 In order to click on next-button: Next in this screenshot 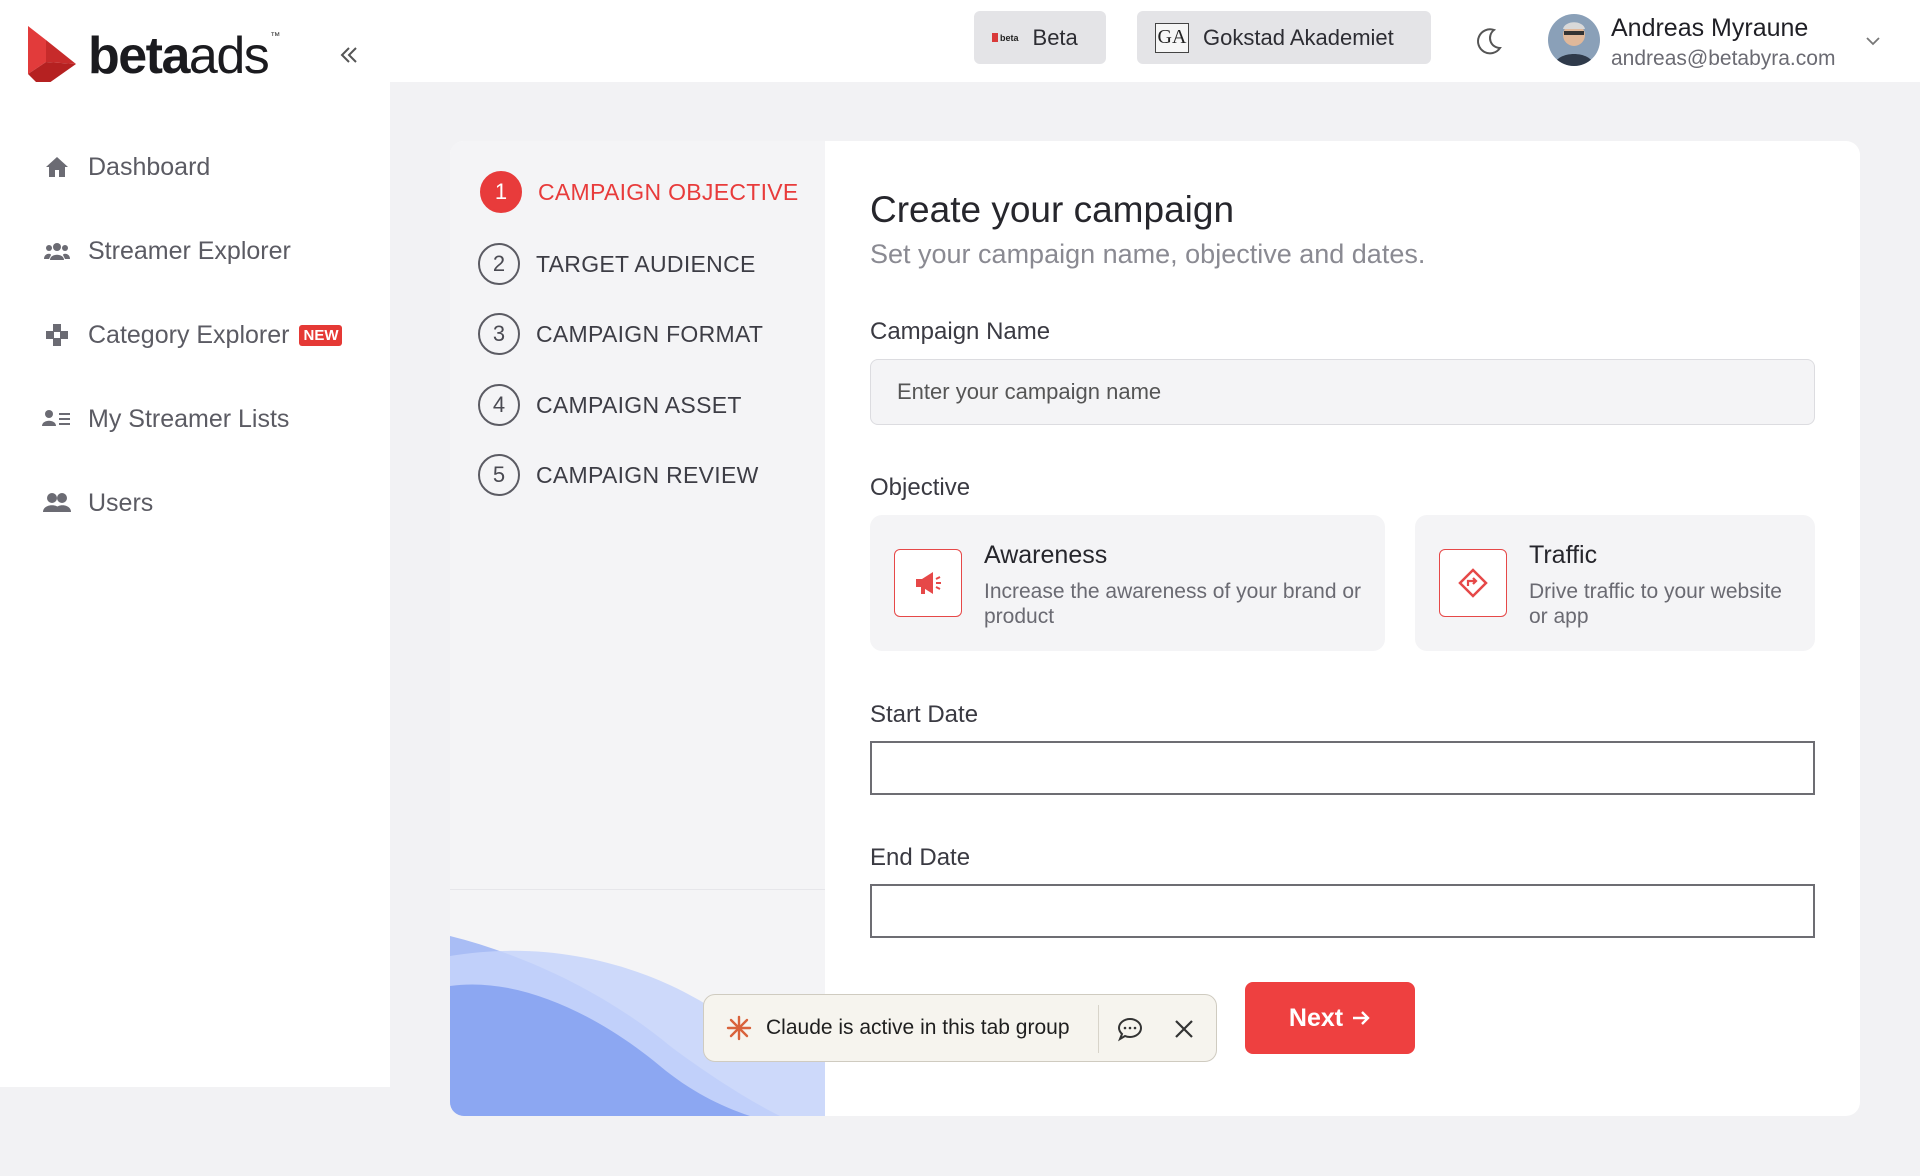, I will do `click(1330, 1018)`.